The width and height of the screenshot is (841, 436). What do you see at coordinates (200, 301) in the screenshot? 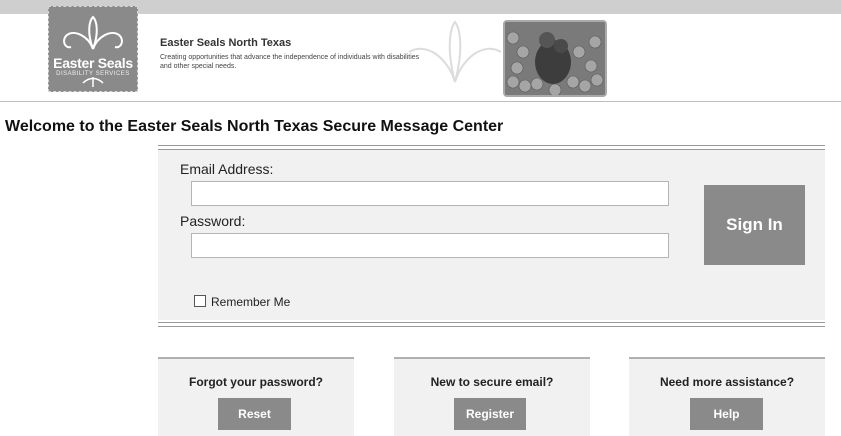
I see `remember-me-checkbox` at bounding box center [200, 301].